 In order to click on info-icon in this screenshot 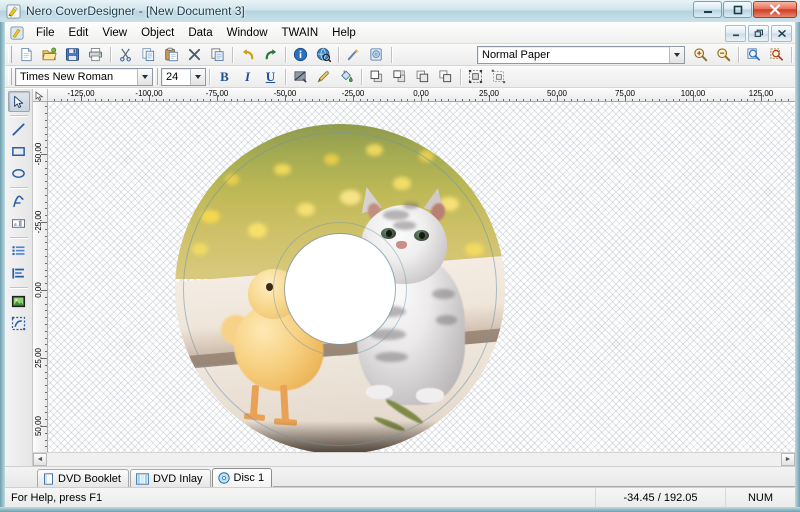, I will do `click(300, 55)`.